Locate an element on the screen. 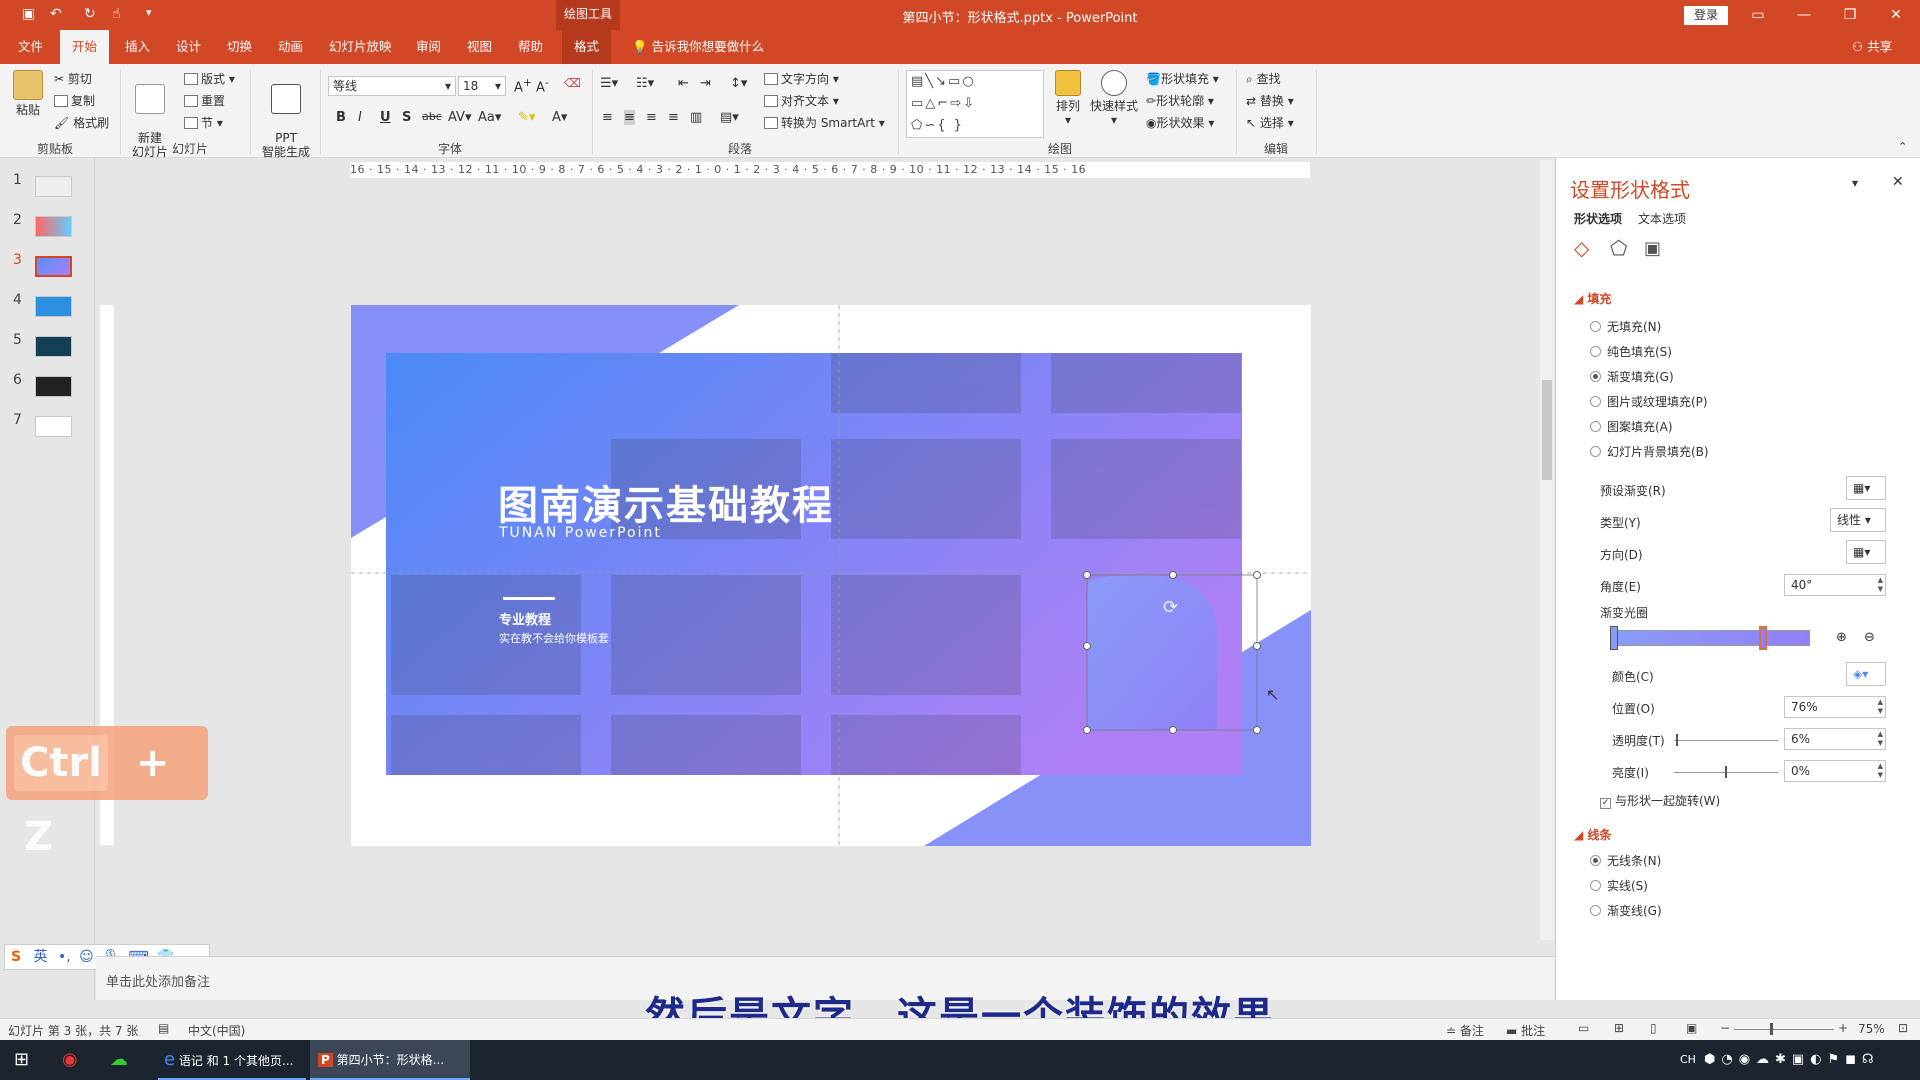  tab-shape-options: 形状选项 is located at coordinates (1598, 218).